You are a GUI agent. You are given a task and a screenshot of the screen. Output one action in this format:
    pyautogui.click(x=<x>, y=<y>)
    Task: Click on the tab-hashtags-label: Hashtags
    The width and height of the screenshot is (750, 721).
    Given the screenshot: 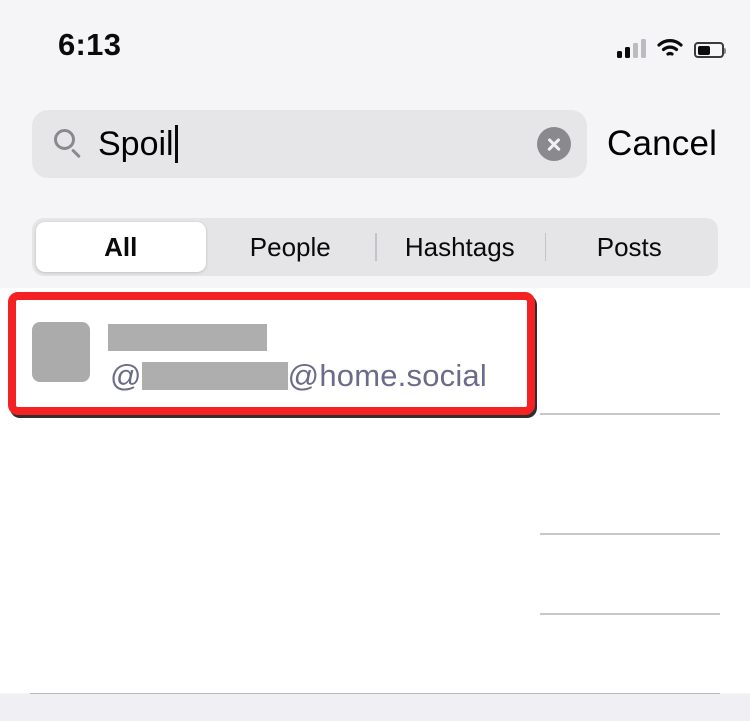 What is the action you would take?
    pyautogui.click(x=459, y=246)
    